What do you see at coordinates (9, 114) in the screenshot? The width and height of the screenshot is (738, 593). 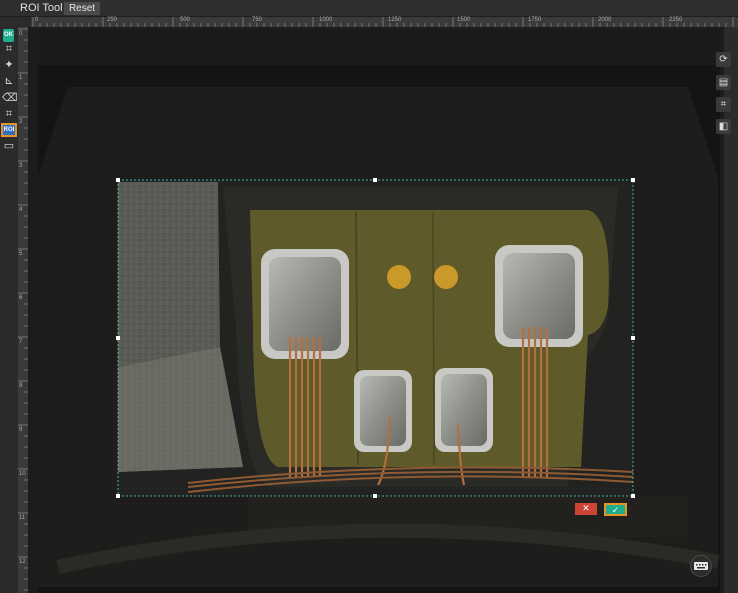 I see `crop-icon: ⌗` at bounding box center [9, 114].